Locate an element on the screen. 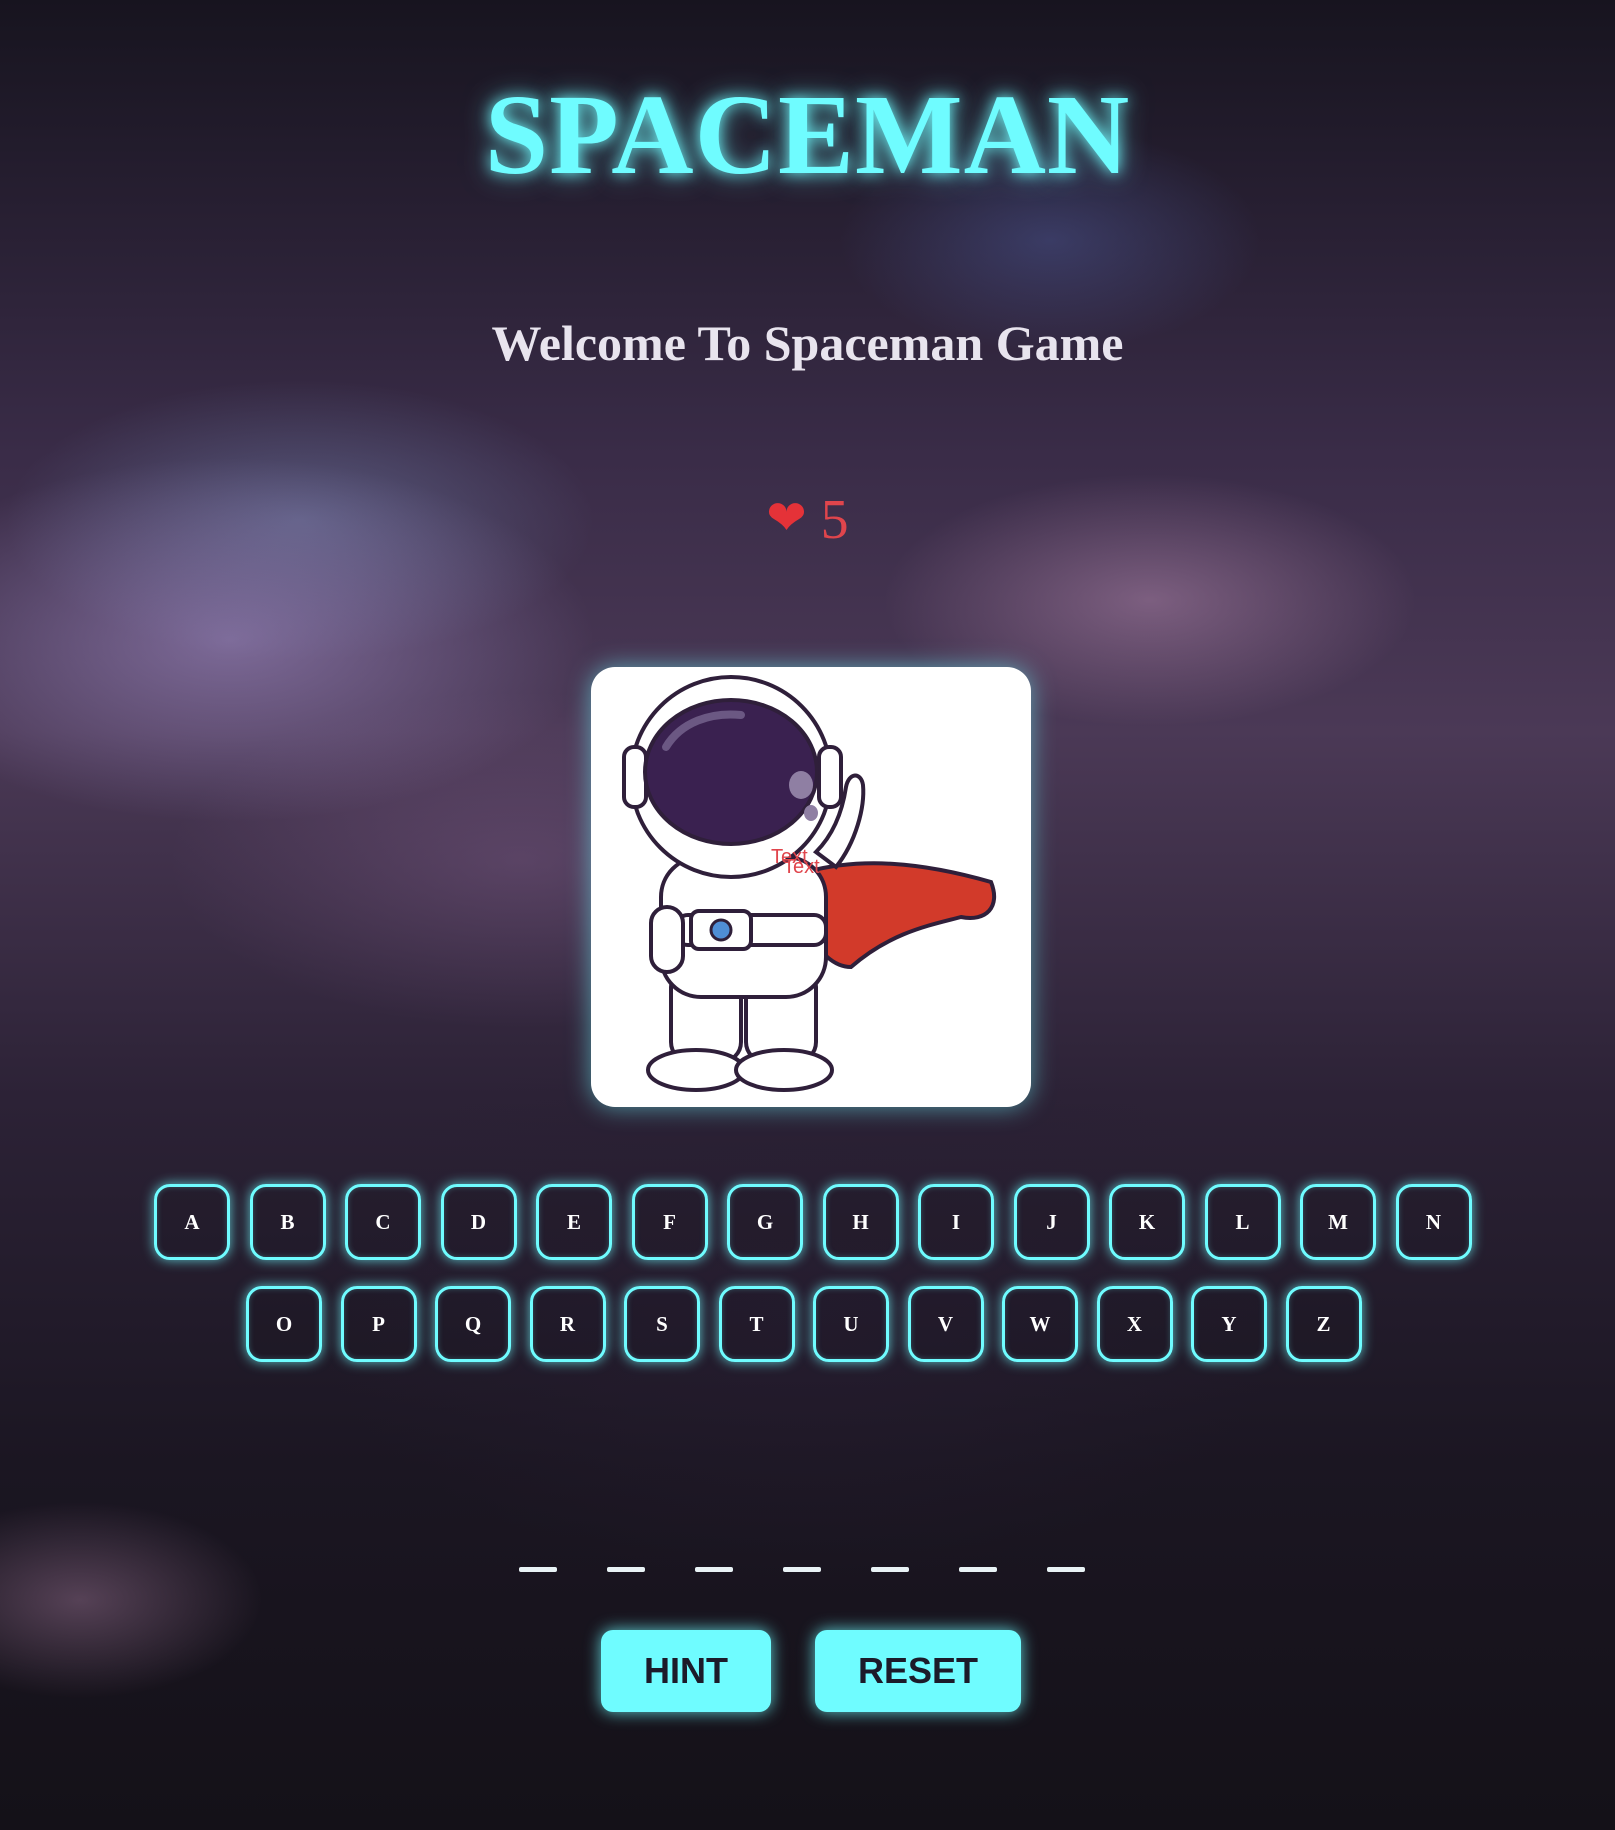 The width and height of the screenshot is (1615, 1830). reset-button: RESET is located at coordinates (918, 1671).